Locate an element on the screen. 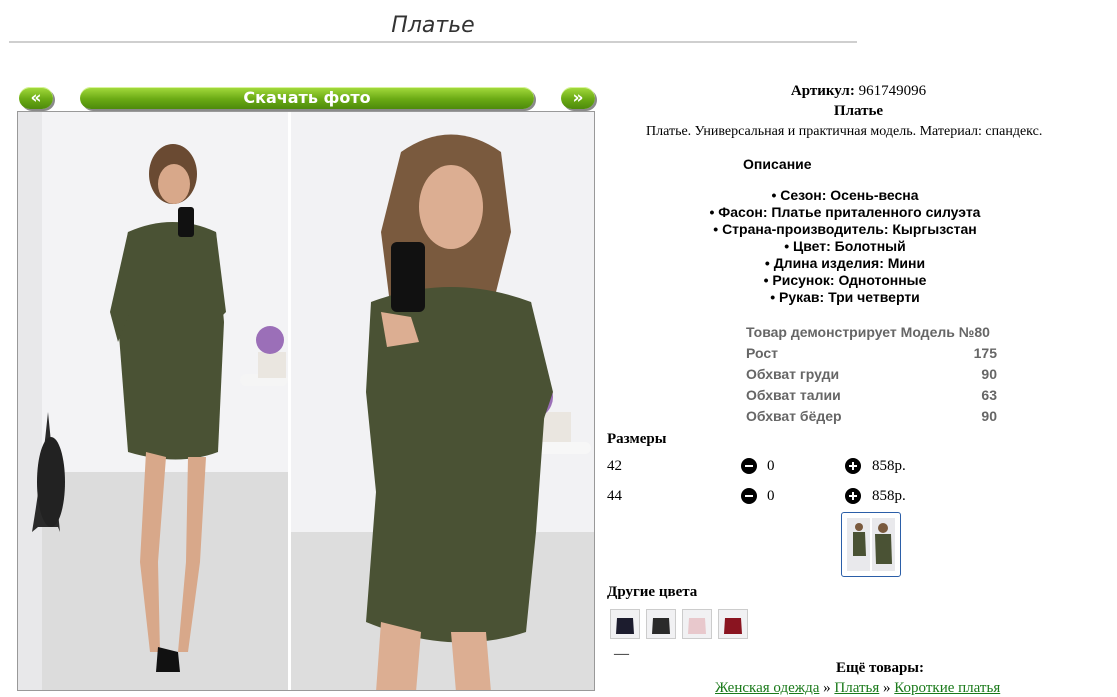 The width and height of the screenshot is (1117, 697). feature-item: • Фасон: Платье приталенного силуэта is located at coordinates (845, 212).